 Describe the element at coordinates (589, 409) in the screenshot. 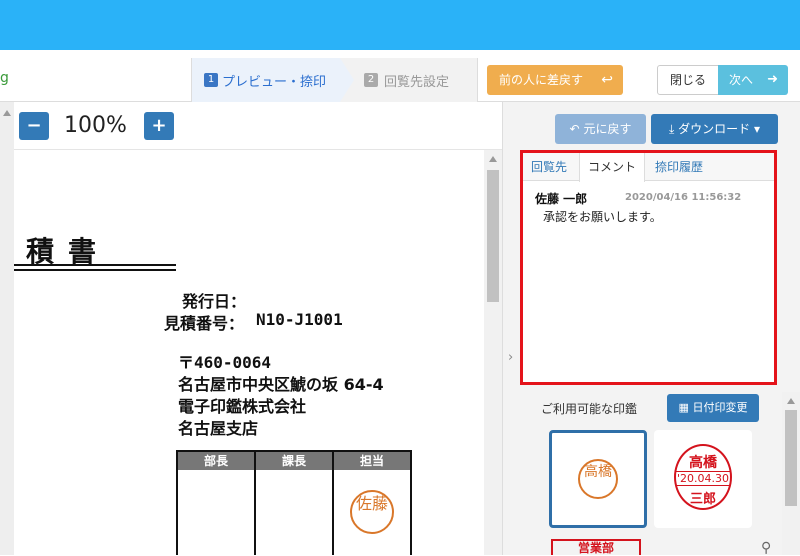

I see `available-seals-label: ご利用可能な印鑑` at that location.